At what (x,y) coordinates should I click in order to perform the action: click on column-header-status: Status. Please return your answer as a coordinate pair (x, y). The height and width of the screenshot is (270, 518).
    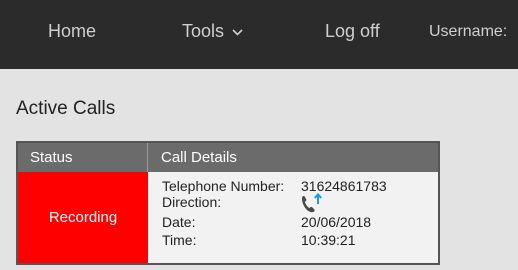
    Looking at the image, I should click on (83, 157).